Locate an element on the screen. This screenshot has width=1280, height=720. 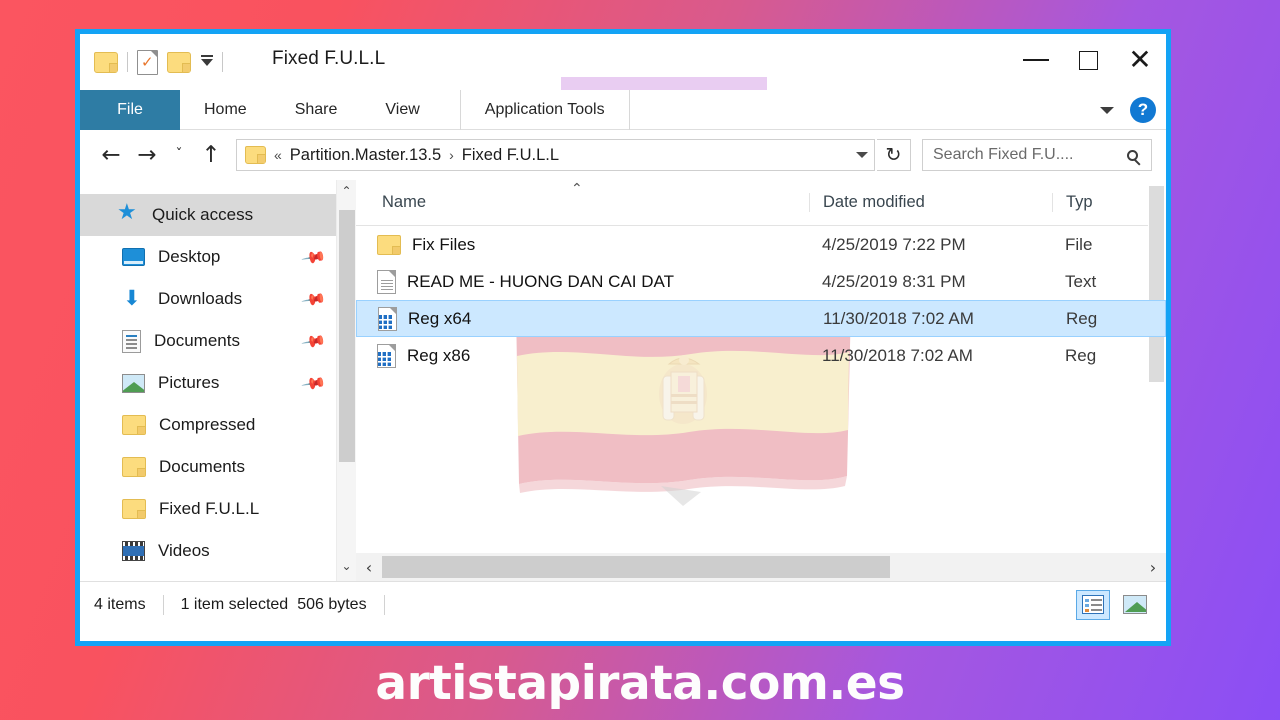
address-dropdown-icon is located at coordinates (862, 155).